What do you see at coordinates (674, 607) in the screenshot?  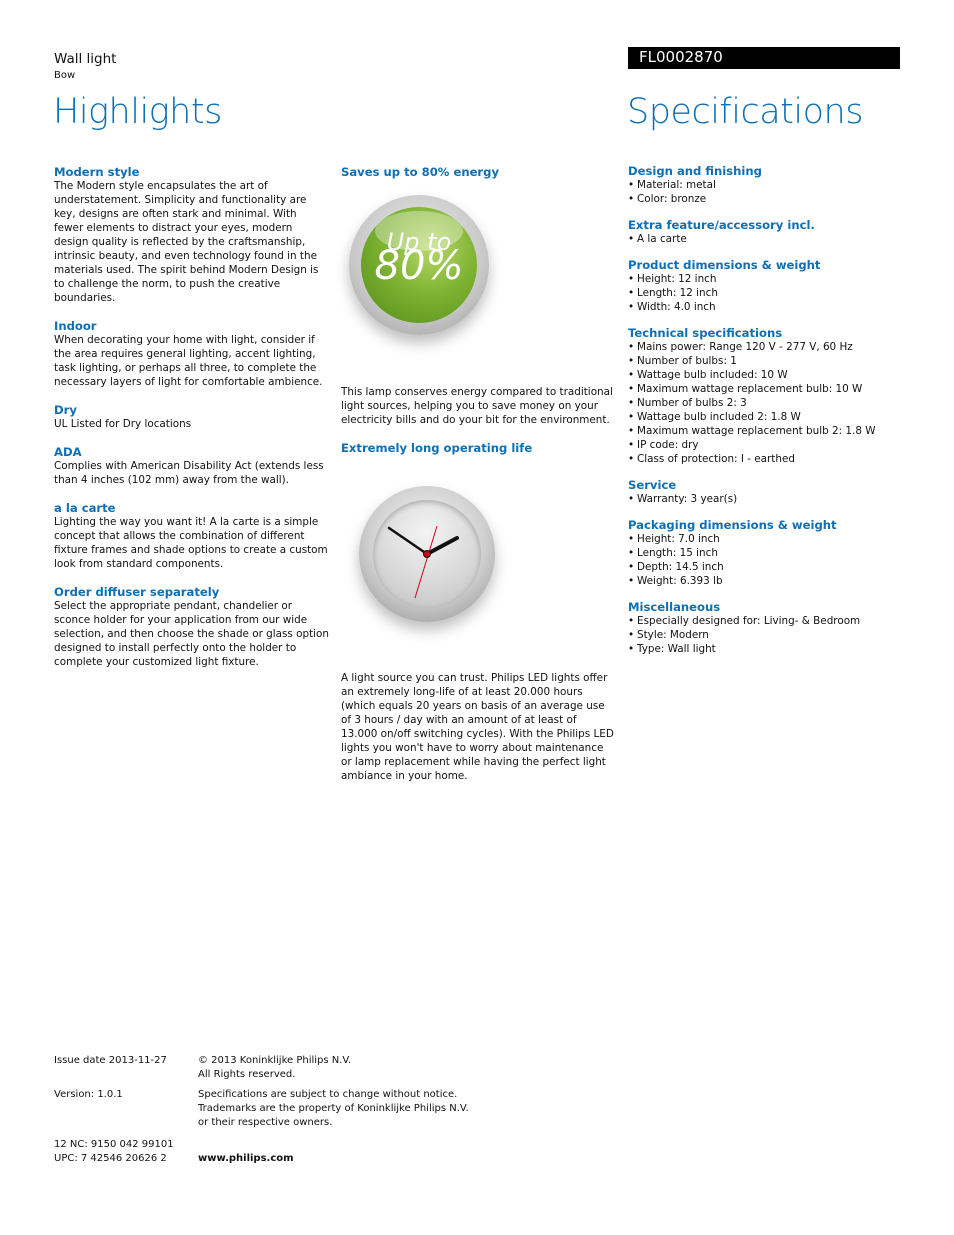 I see `spec-section-title: Miscellaneous` at bounding box center [674, 607].